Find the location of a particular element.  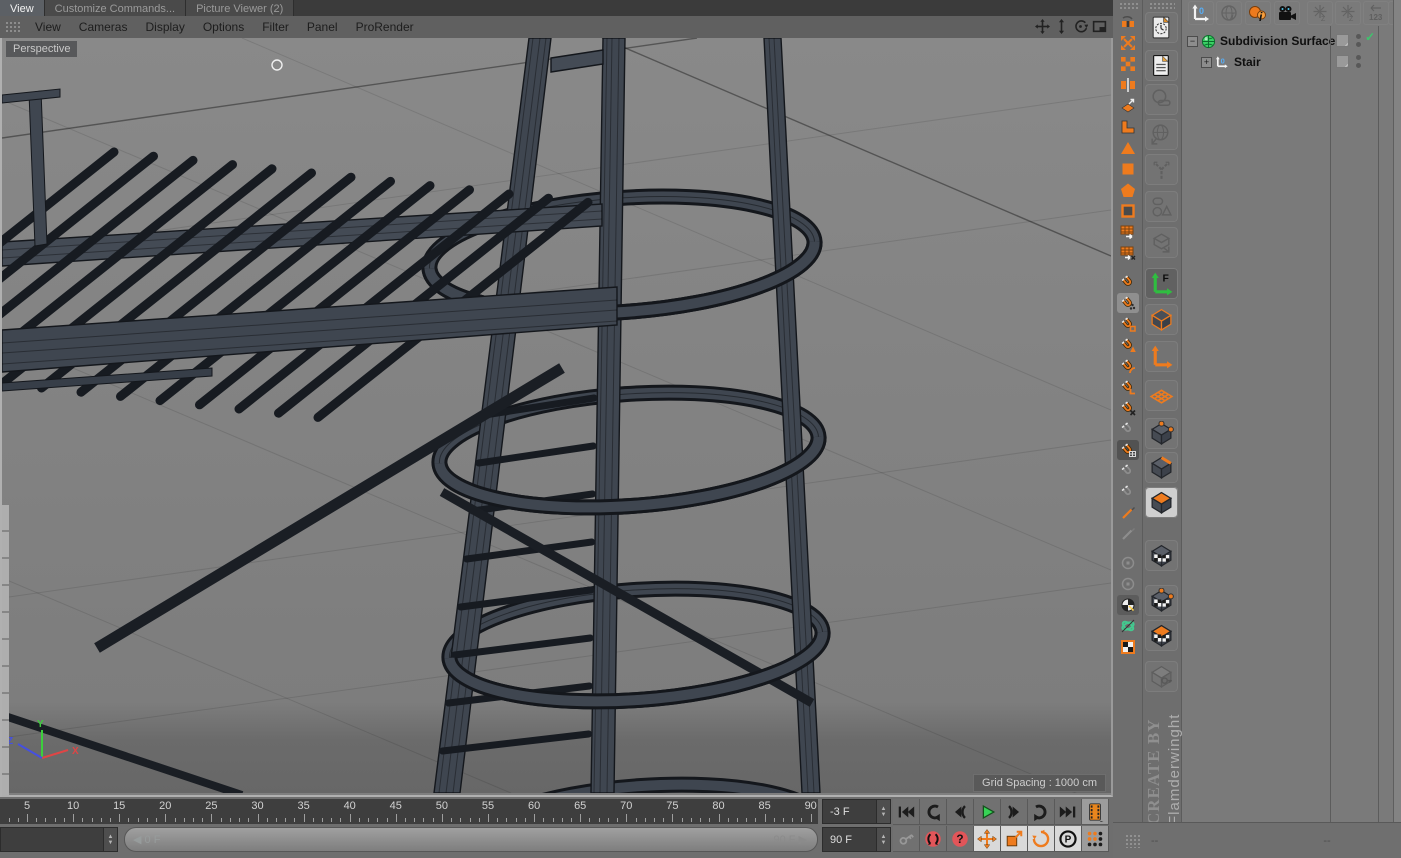

object-row-stair: +0 Stair is located at coordinates (1231, 62).